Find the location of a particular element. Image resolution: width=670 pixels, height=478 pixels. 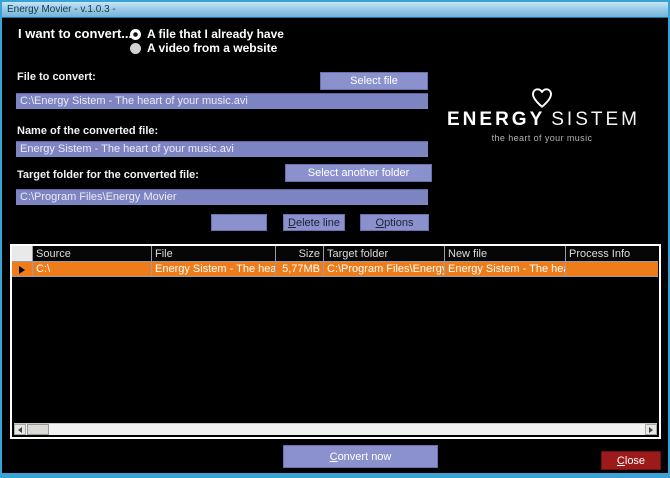

select-another-folder-button-label: Select another folder is located at coordinates (358, 173).